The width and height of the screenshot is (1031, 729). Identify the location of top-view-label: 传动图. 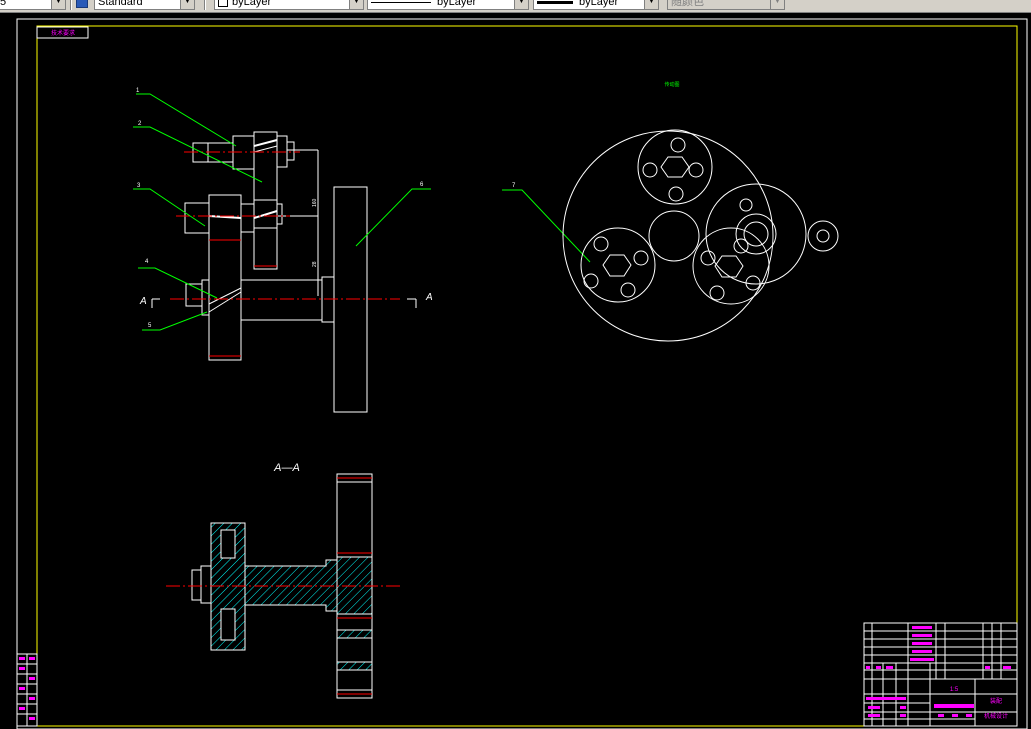
(671, 84).